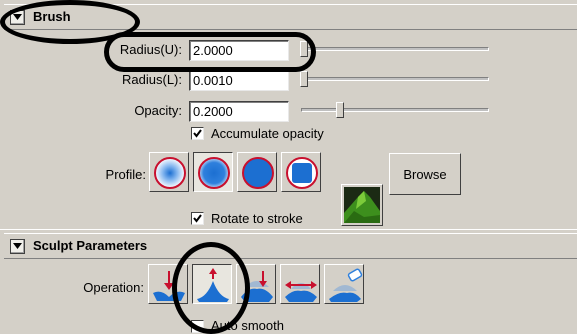 The height and width of the screenshot is (334, 577). I want to click on rotate-to-stroke-checkbox, so click(197, 218).